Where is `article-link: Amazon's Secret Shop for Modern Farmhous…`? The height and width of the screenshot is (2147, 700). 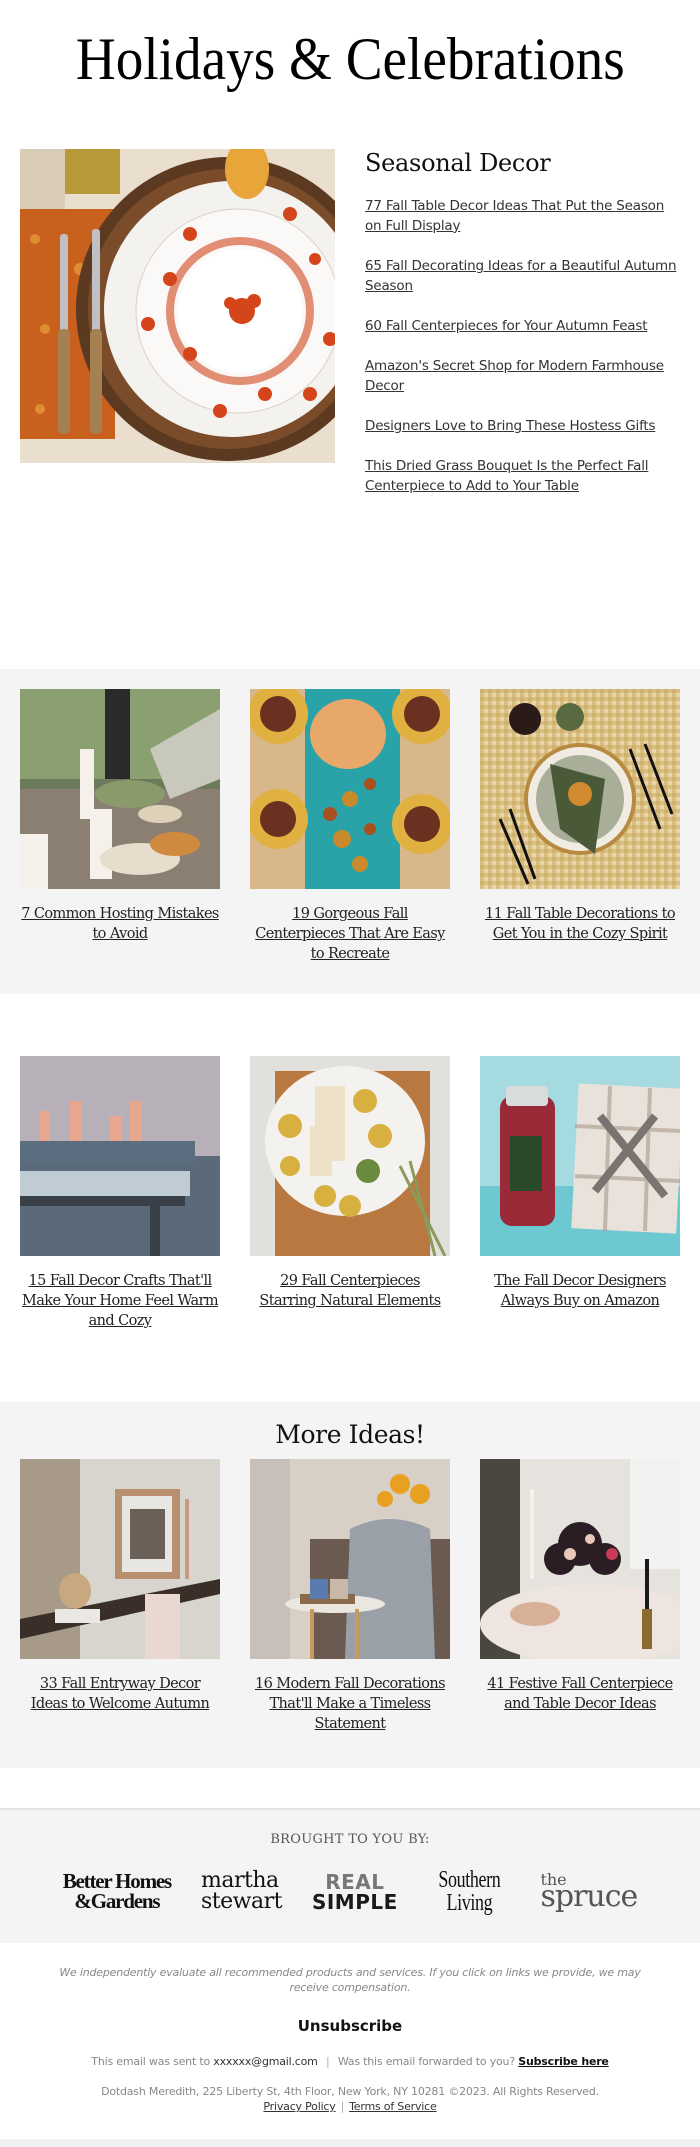 article-link: Amazon's Secret Shop for Modern Farmhous… is located at coordinates (522, 376).